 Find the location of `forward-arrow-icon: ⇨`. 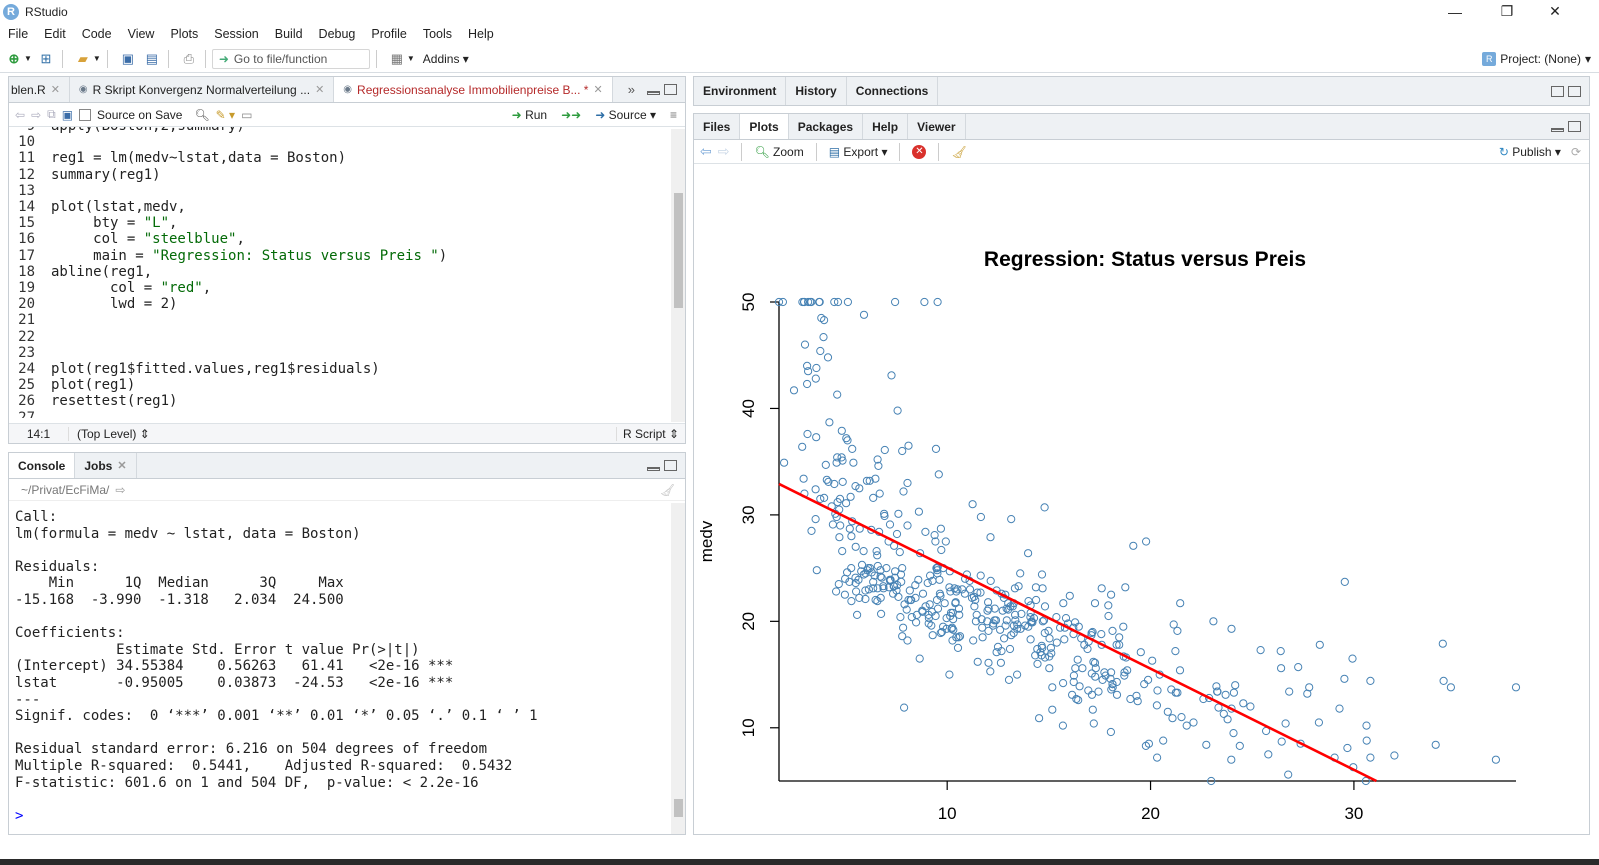

forward-arrow-icon: ⇨ is located at coordinates (36, 115).